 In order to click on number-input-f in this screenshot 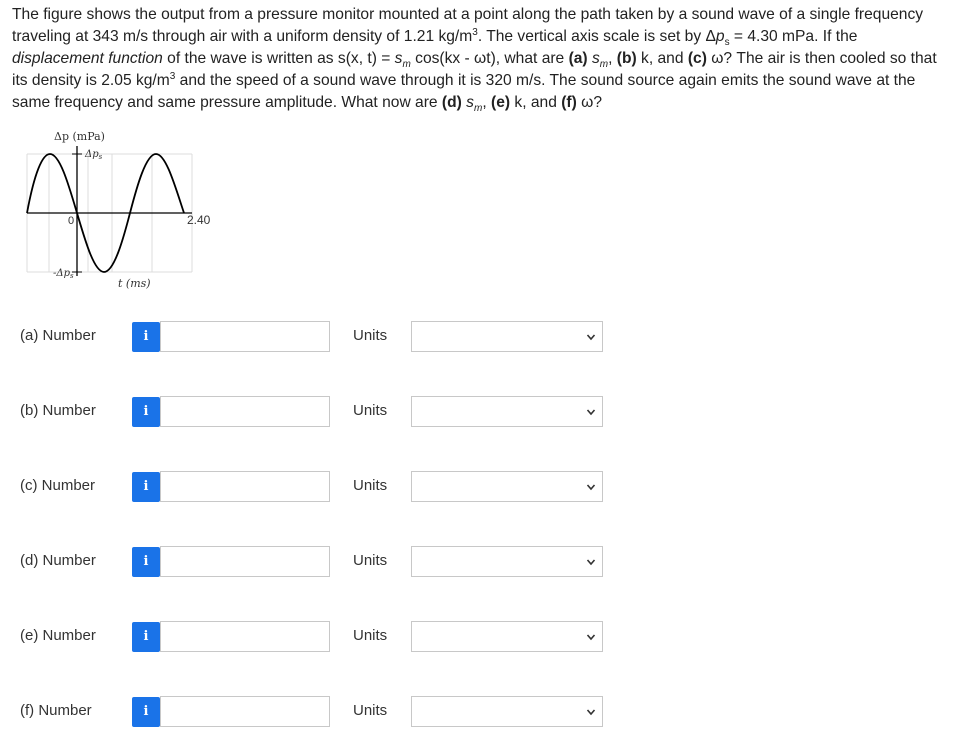, I will do `click(245, 711)`.